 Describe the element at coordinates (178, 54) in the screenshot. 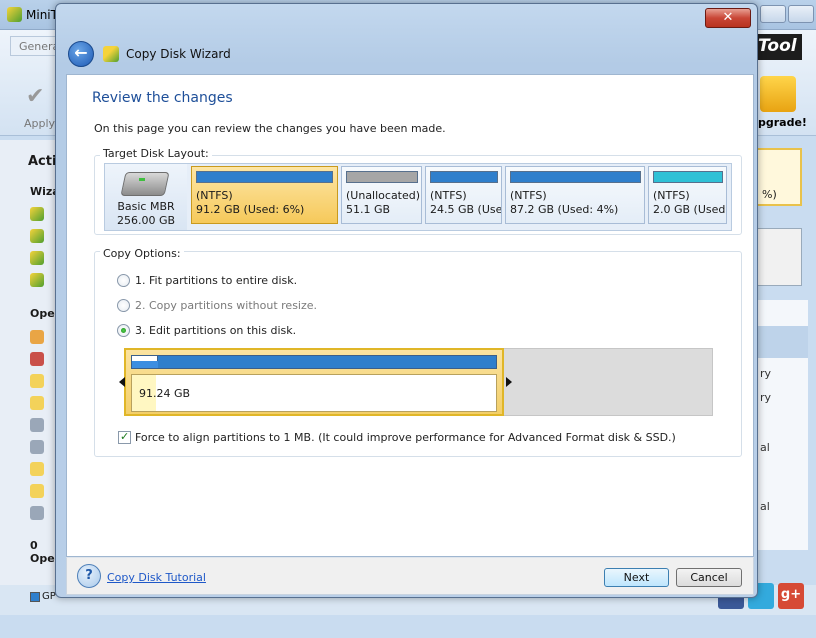

I see `dialog-title: Copy Disk Wizard` at that location.